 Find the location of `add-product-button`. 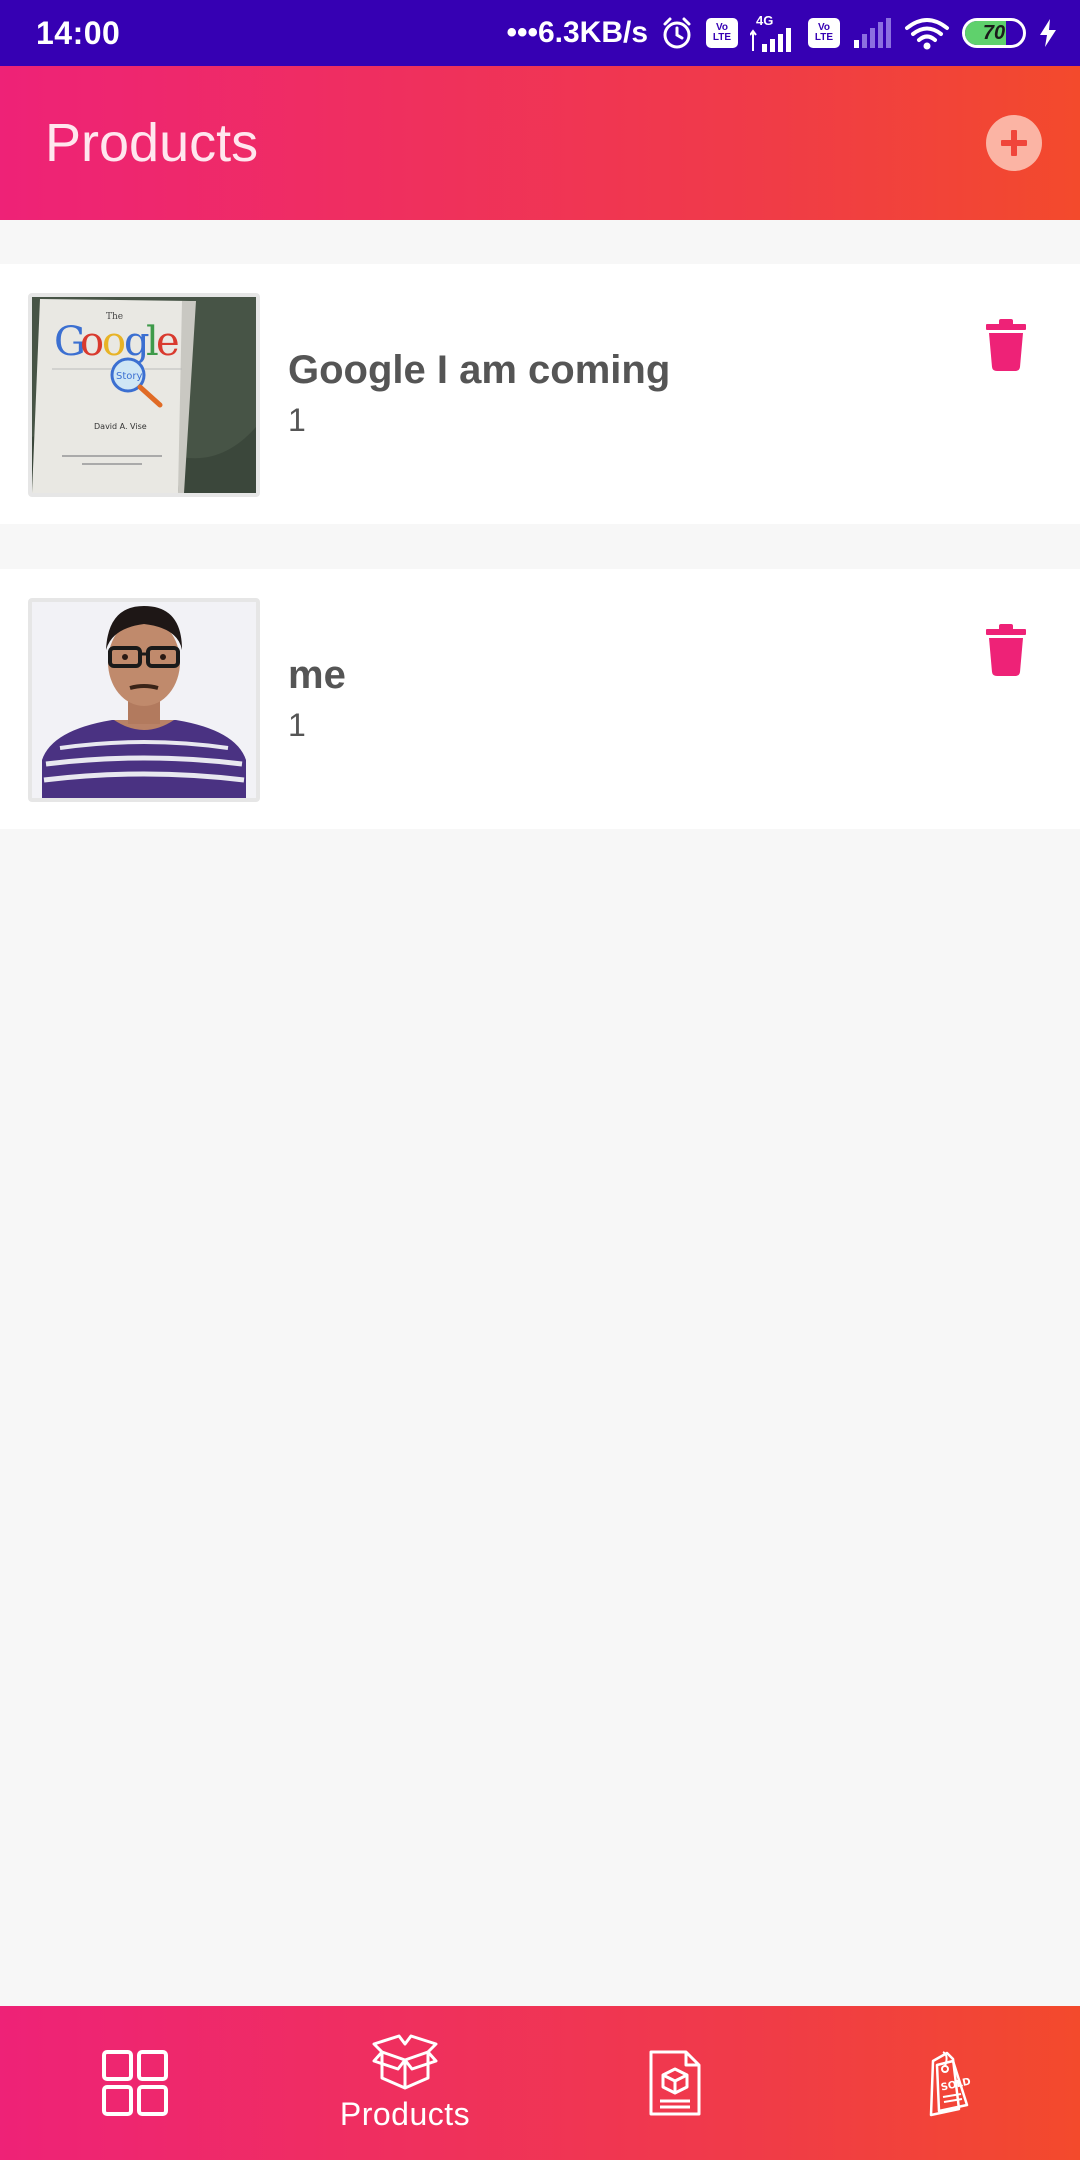

add-product-button is located at coordinates (1014, 143).